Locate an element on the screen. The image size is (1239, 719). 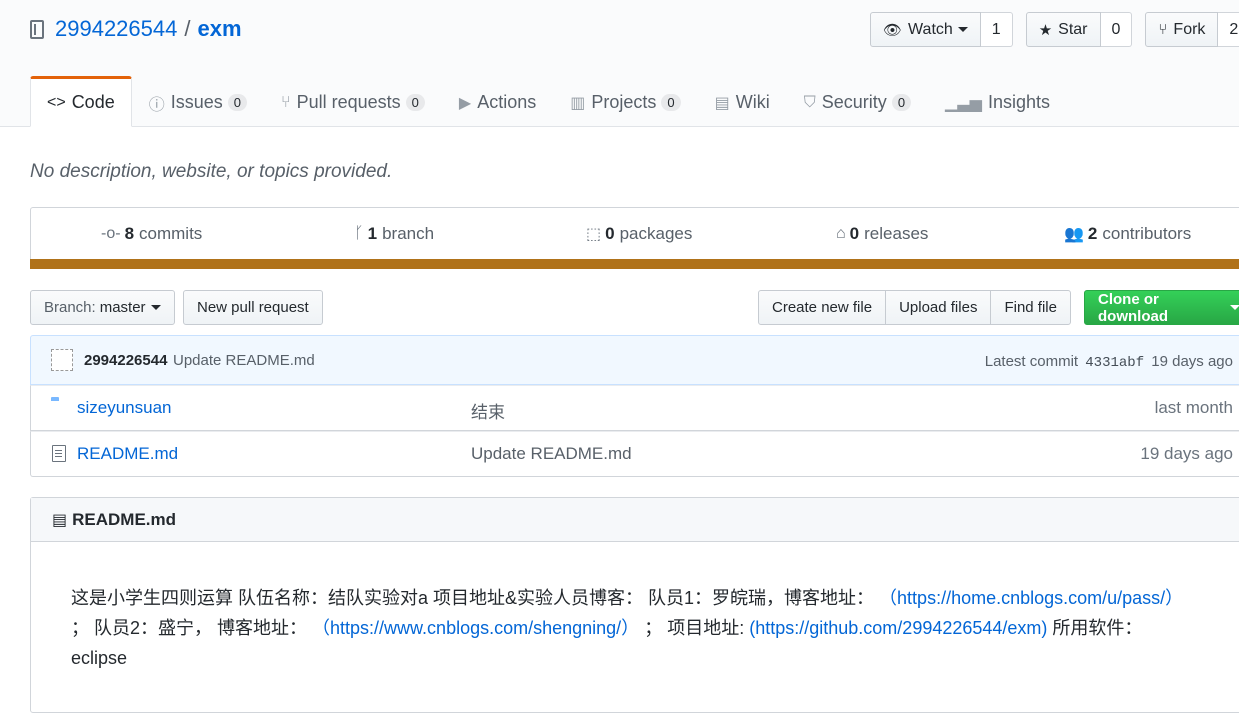
file-commit-message: 结束 is located at coordinates (488, 410).